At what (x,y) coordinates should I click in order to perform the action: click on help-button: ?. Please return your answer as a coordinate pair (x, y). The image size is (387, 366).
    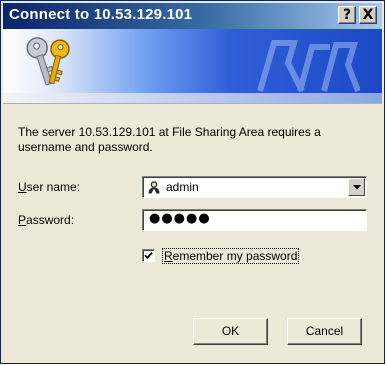
    Looking at the image, I should click on (347, 15).